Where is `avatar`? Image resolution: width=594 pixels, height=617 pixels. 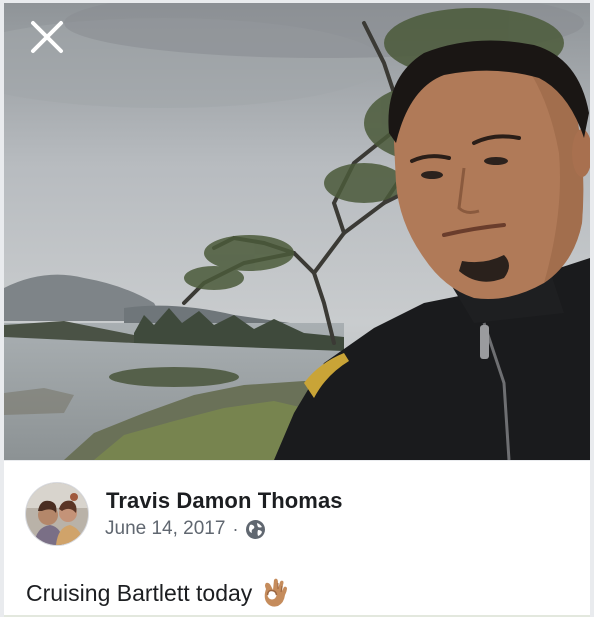
avatar is located at coordinates (57, 514).